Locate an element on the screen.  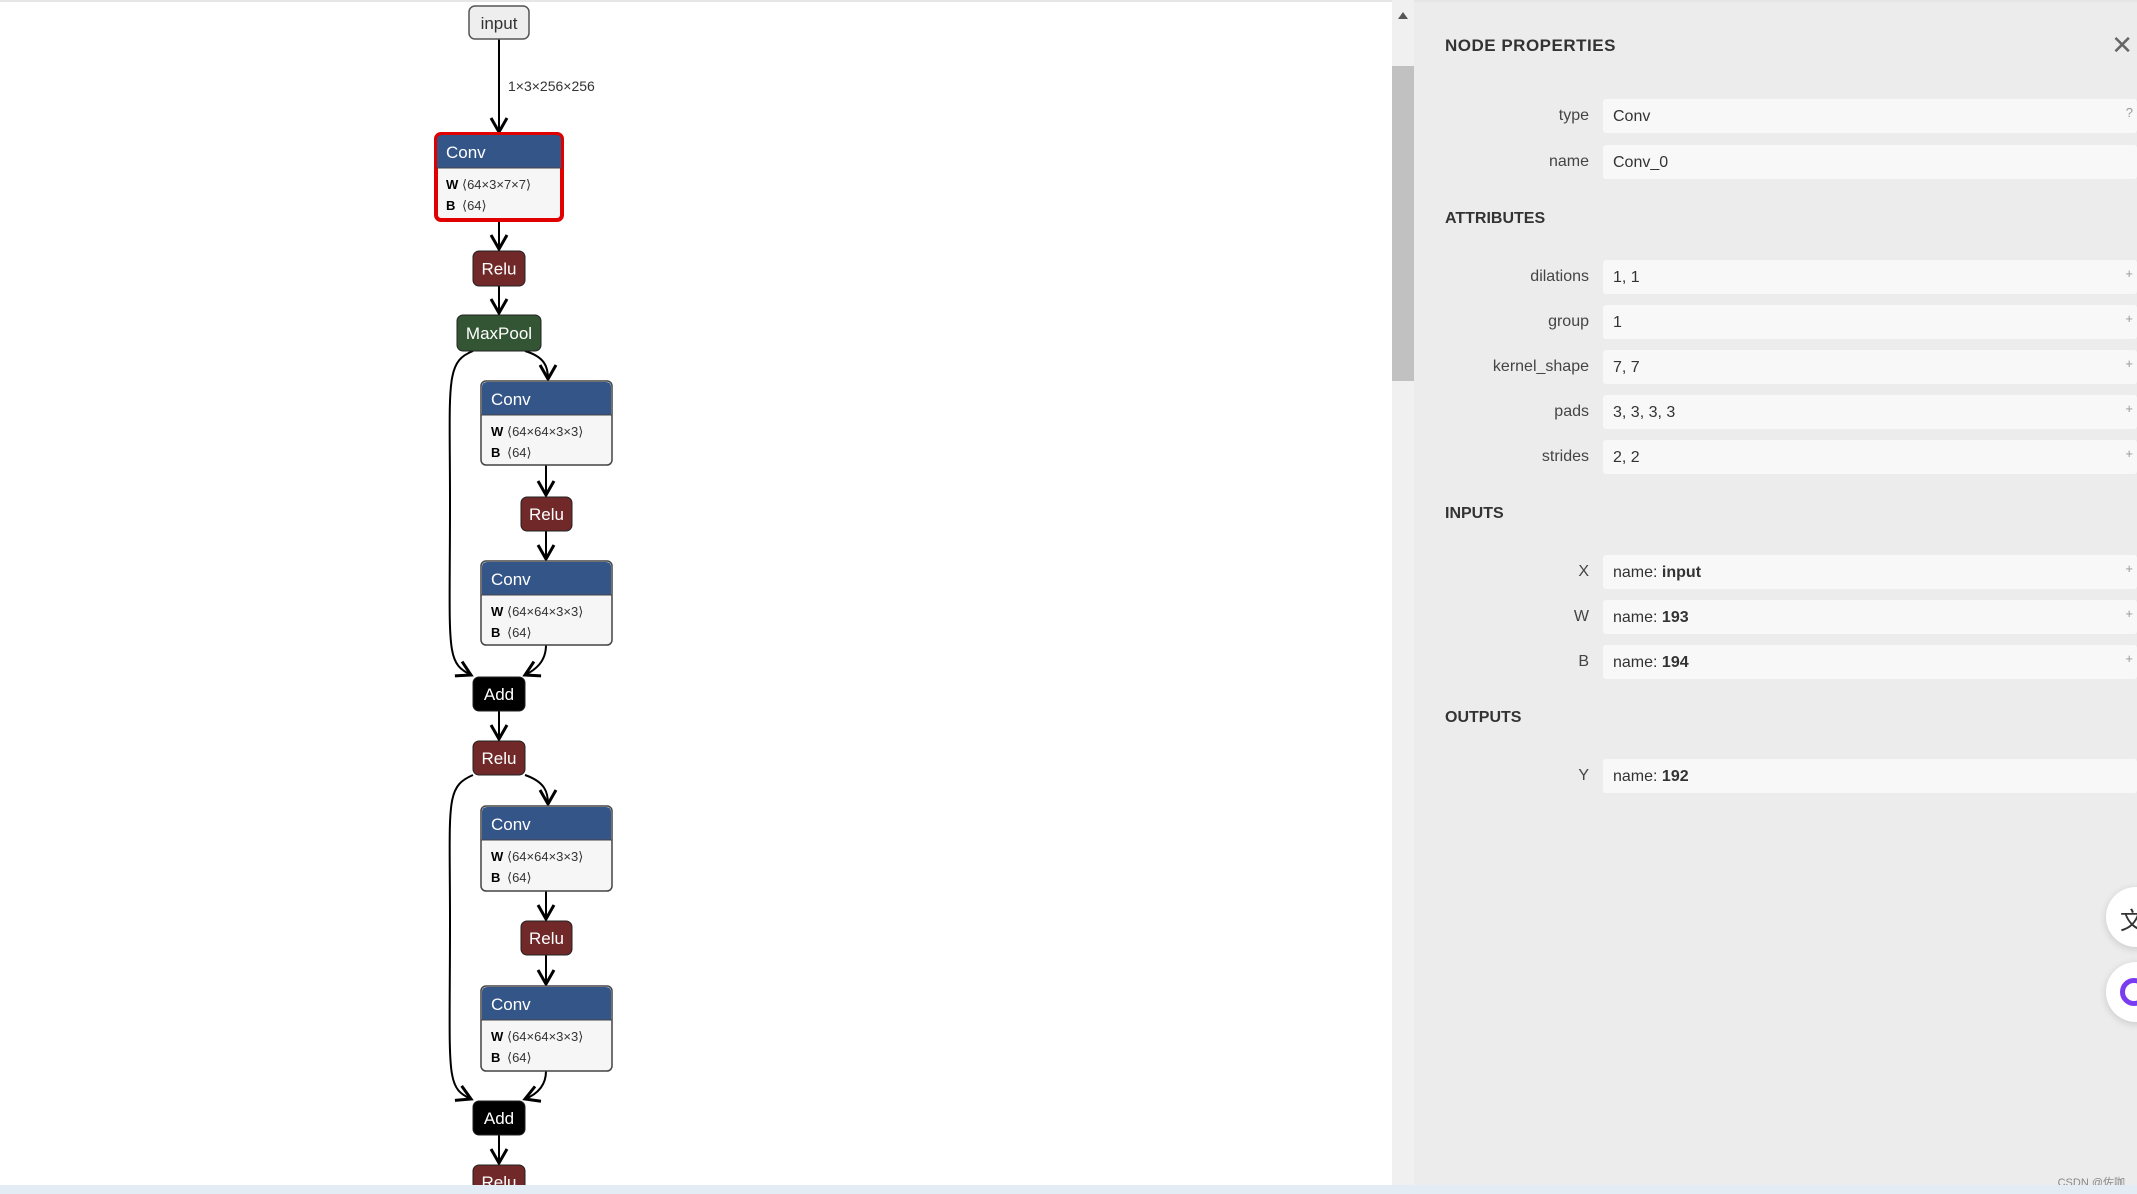
node-conv: Conv W ⟨64×3×7×7⟩ B ⟨64⟩ is located at coordinates (499, 177).